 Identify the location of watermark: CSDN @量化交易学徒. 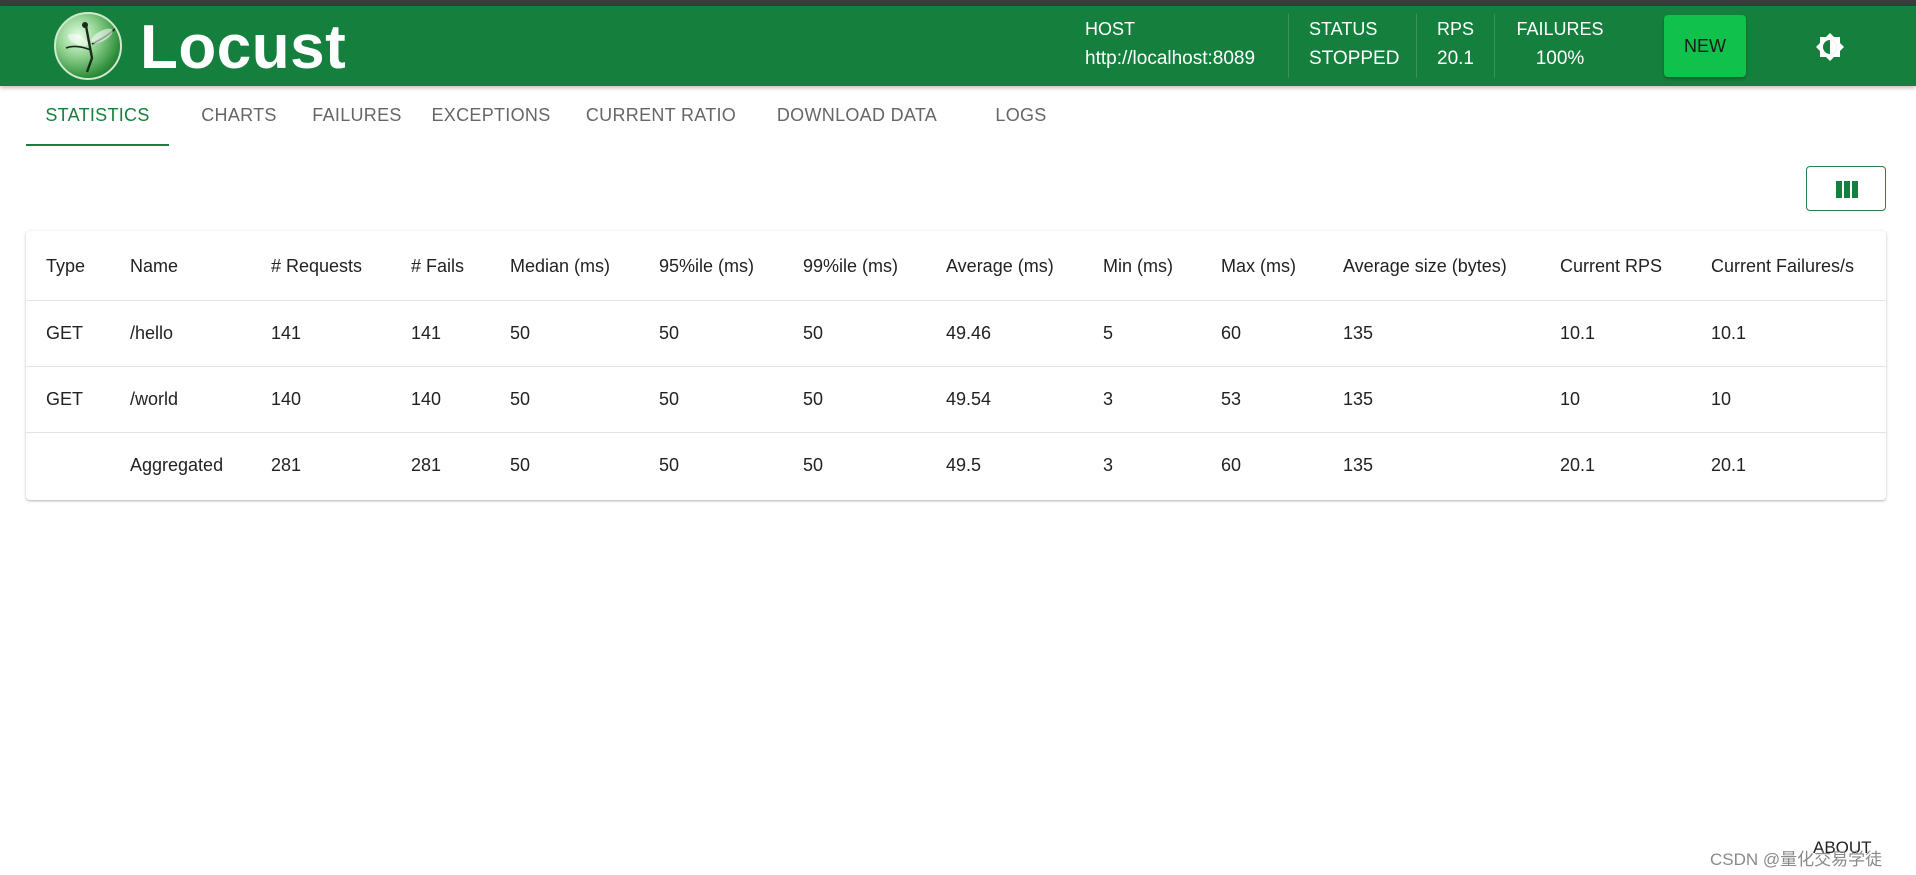
(1796, 859).